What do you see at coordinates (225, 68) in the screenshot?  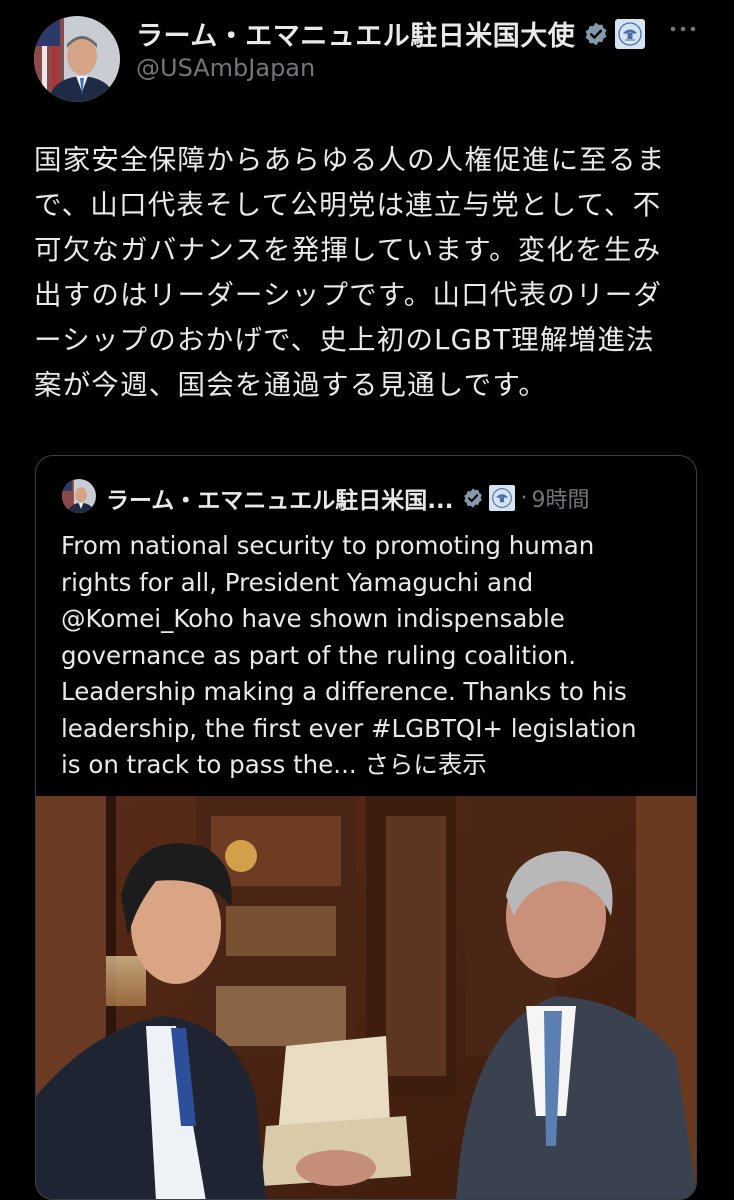 I see `author-handle: @USAmbJapan` at bounding box center [225, 68].